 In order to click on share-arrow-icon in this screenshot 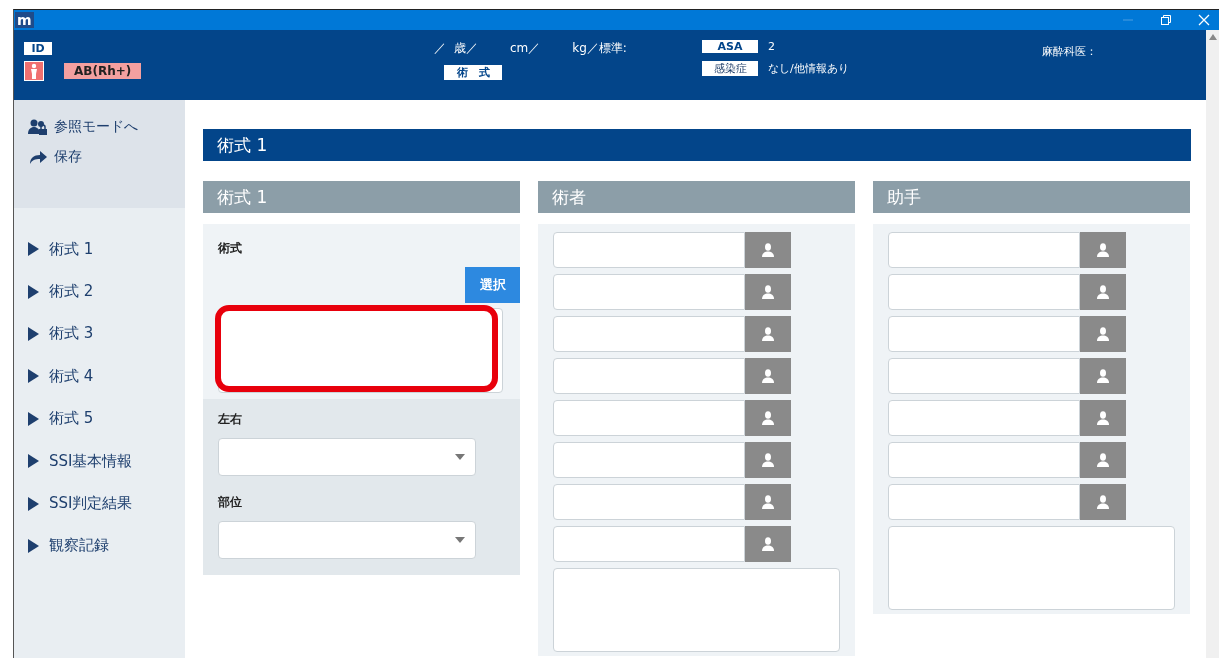, I will do `click(38, 157)`.